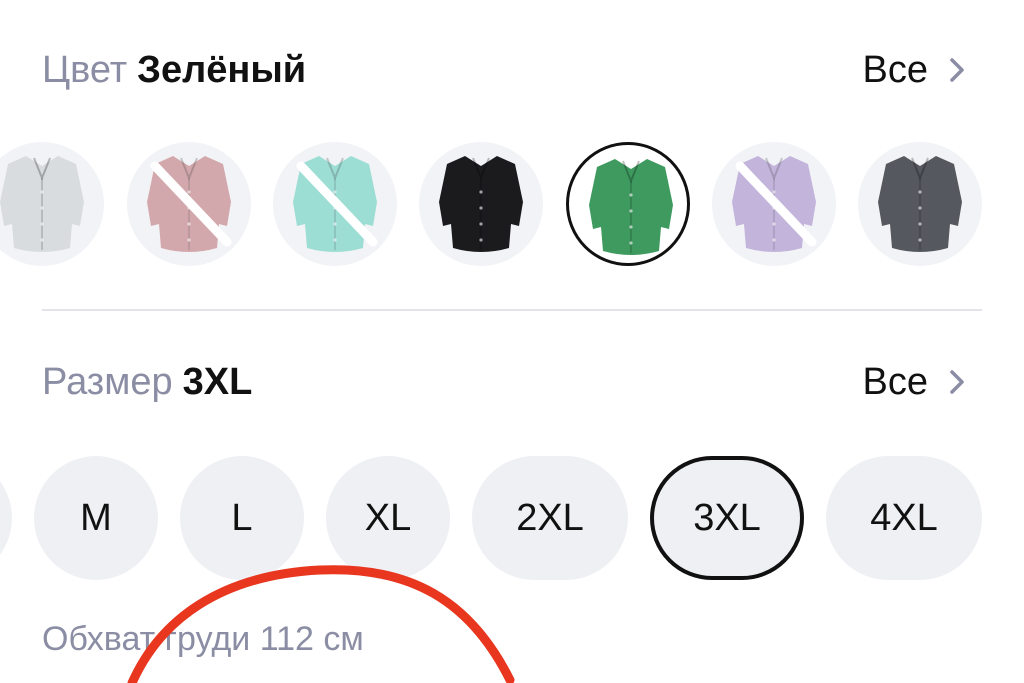 The image size is (1024, 683). Describe the element at coordinates (6, 518) in the screenshot. I see `size-chip-s: S` at that location.